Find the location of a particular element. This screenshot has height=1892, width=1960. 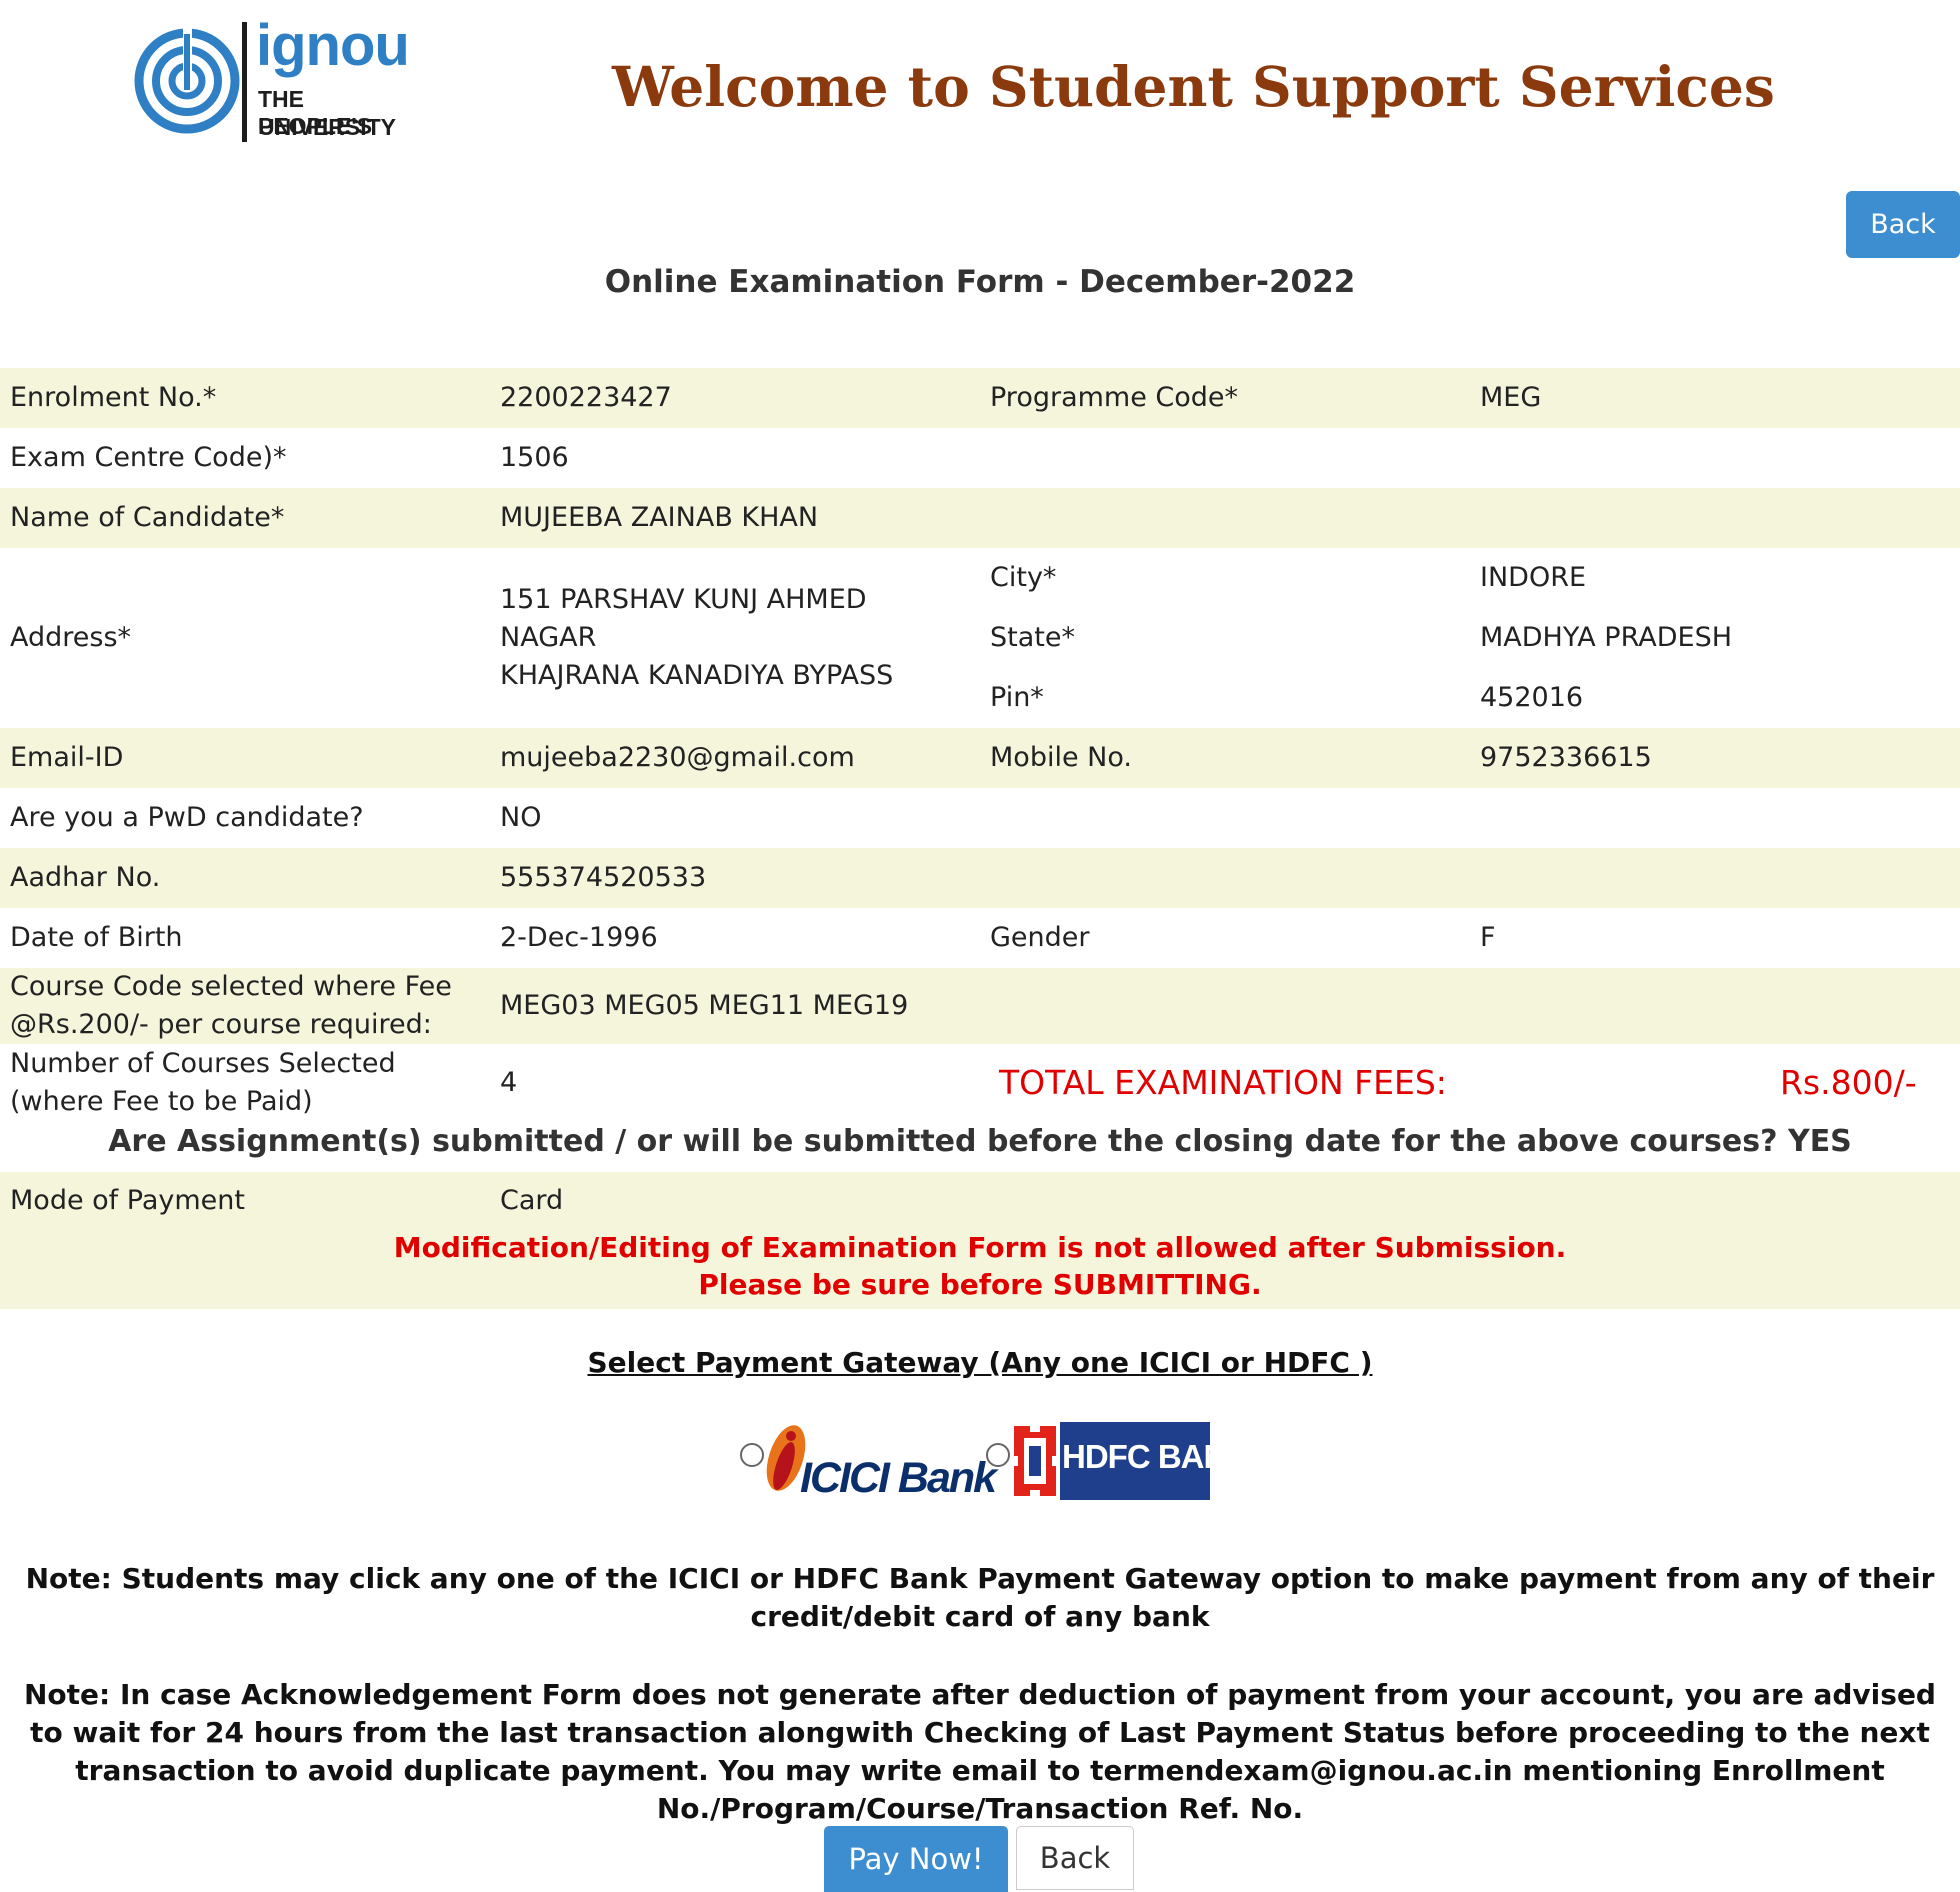

back-button-top: Back is located at coordinates (1903, 224).